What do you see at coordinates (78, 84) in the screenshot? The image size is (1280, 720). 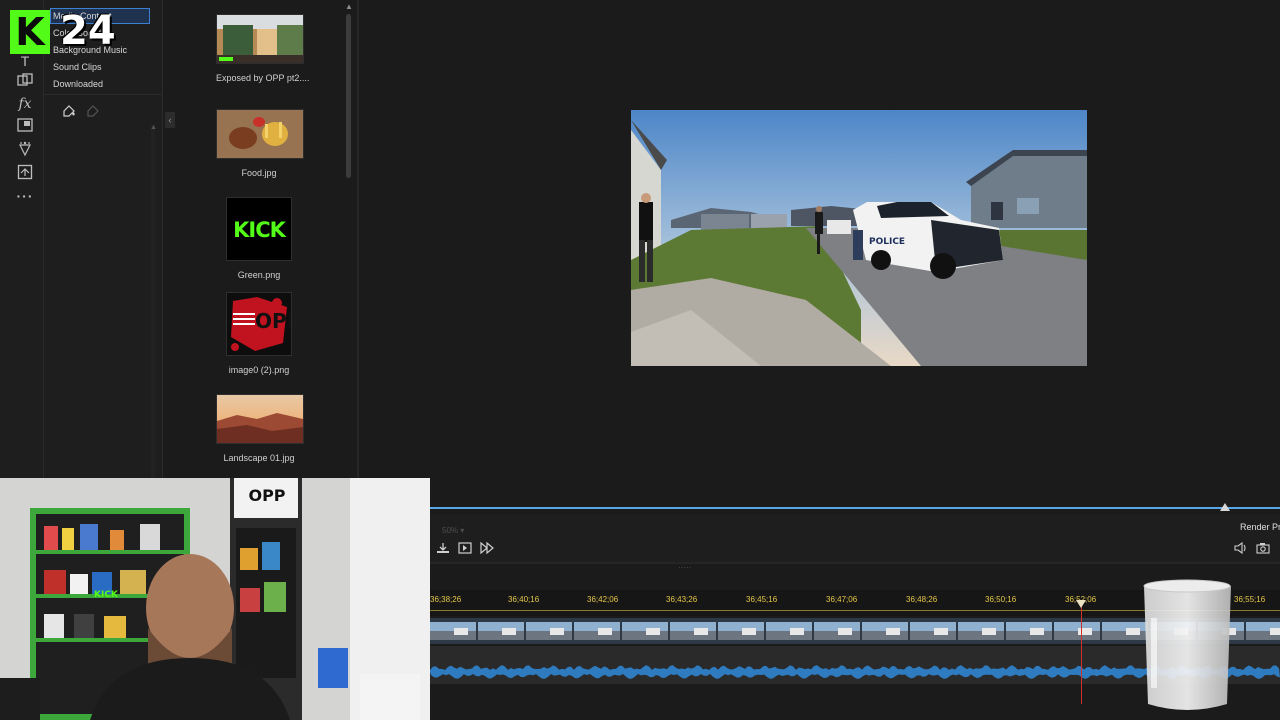 I see `category-downloaded: Downloaded` at bounding box center [78, 84].